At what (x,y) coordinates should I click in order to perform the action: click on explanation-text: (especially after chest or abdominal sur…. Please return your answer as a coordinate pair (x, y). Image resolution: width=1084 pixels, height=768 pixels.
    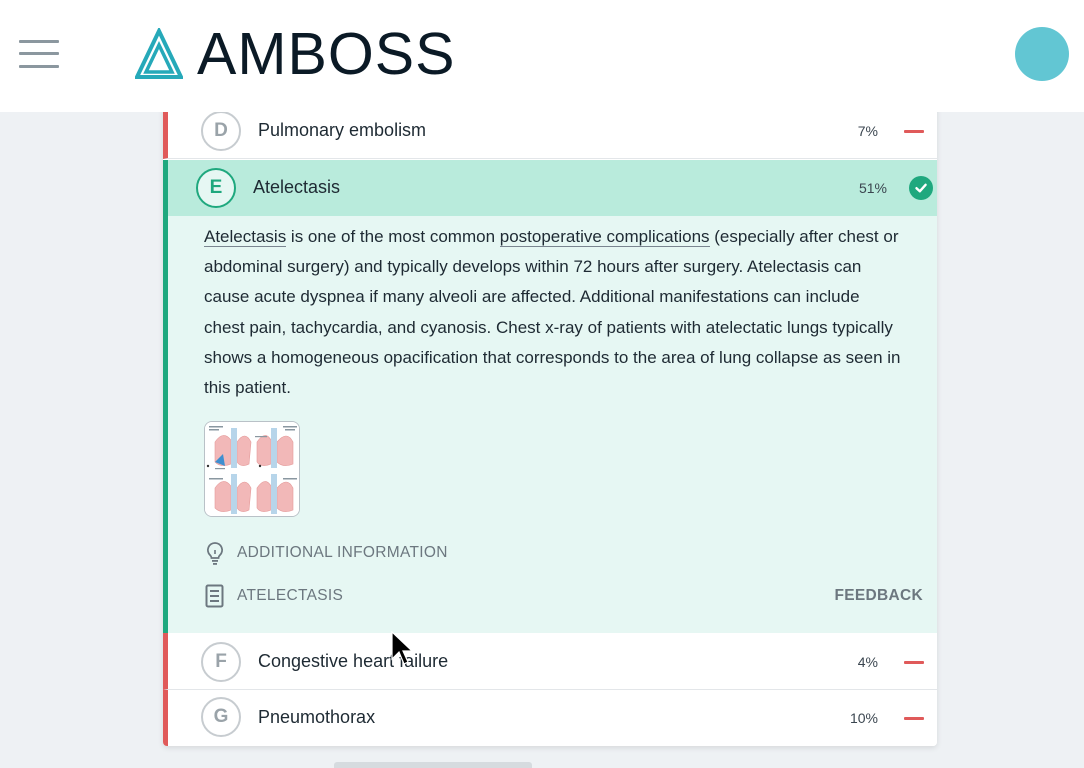
    Looking at the image, I should click on (552, 312).